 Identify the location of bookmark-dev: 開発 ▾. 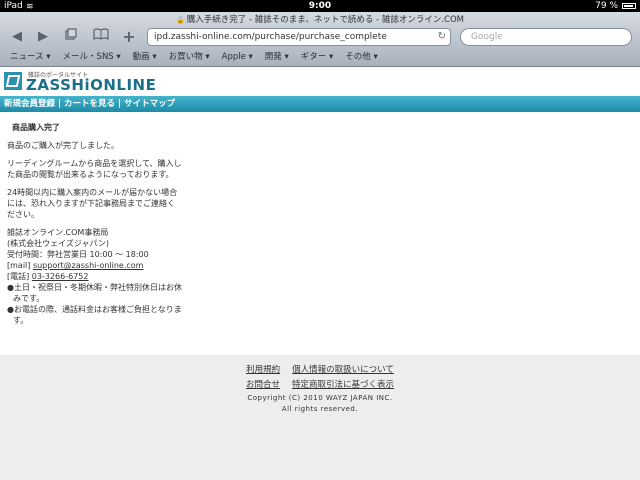
(277, 57).